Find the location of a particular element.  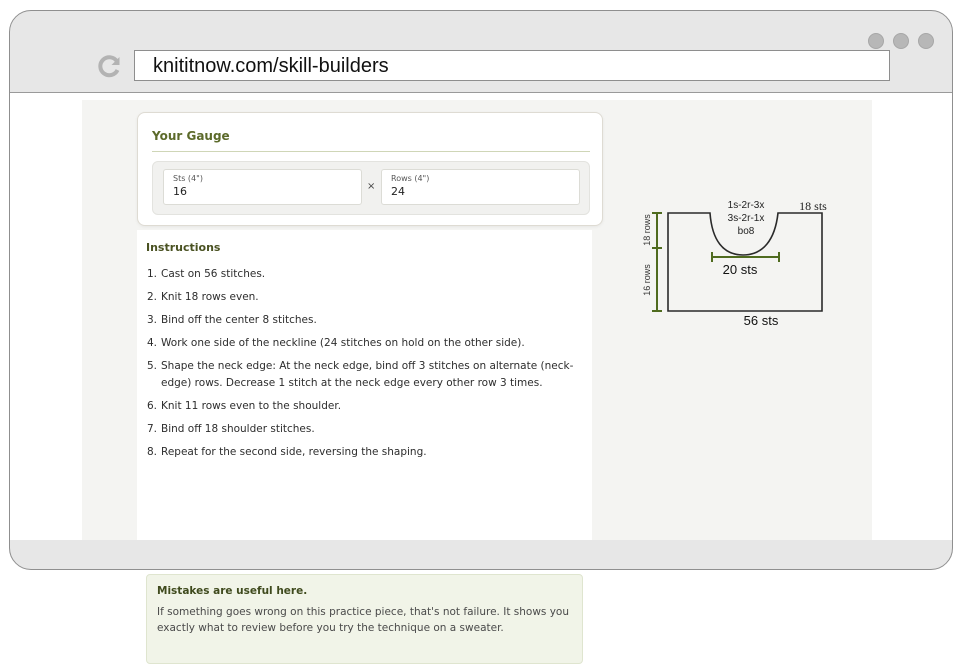

reload-icon is located at coordinates (110, 66).